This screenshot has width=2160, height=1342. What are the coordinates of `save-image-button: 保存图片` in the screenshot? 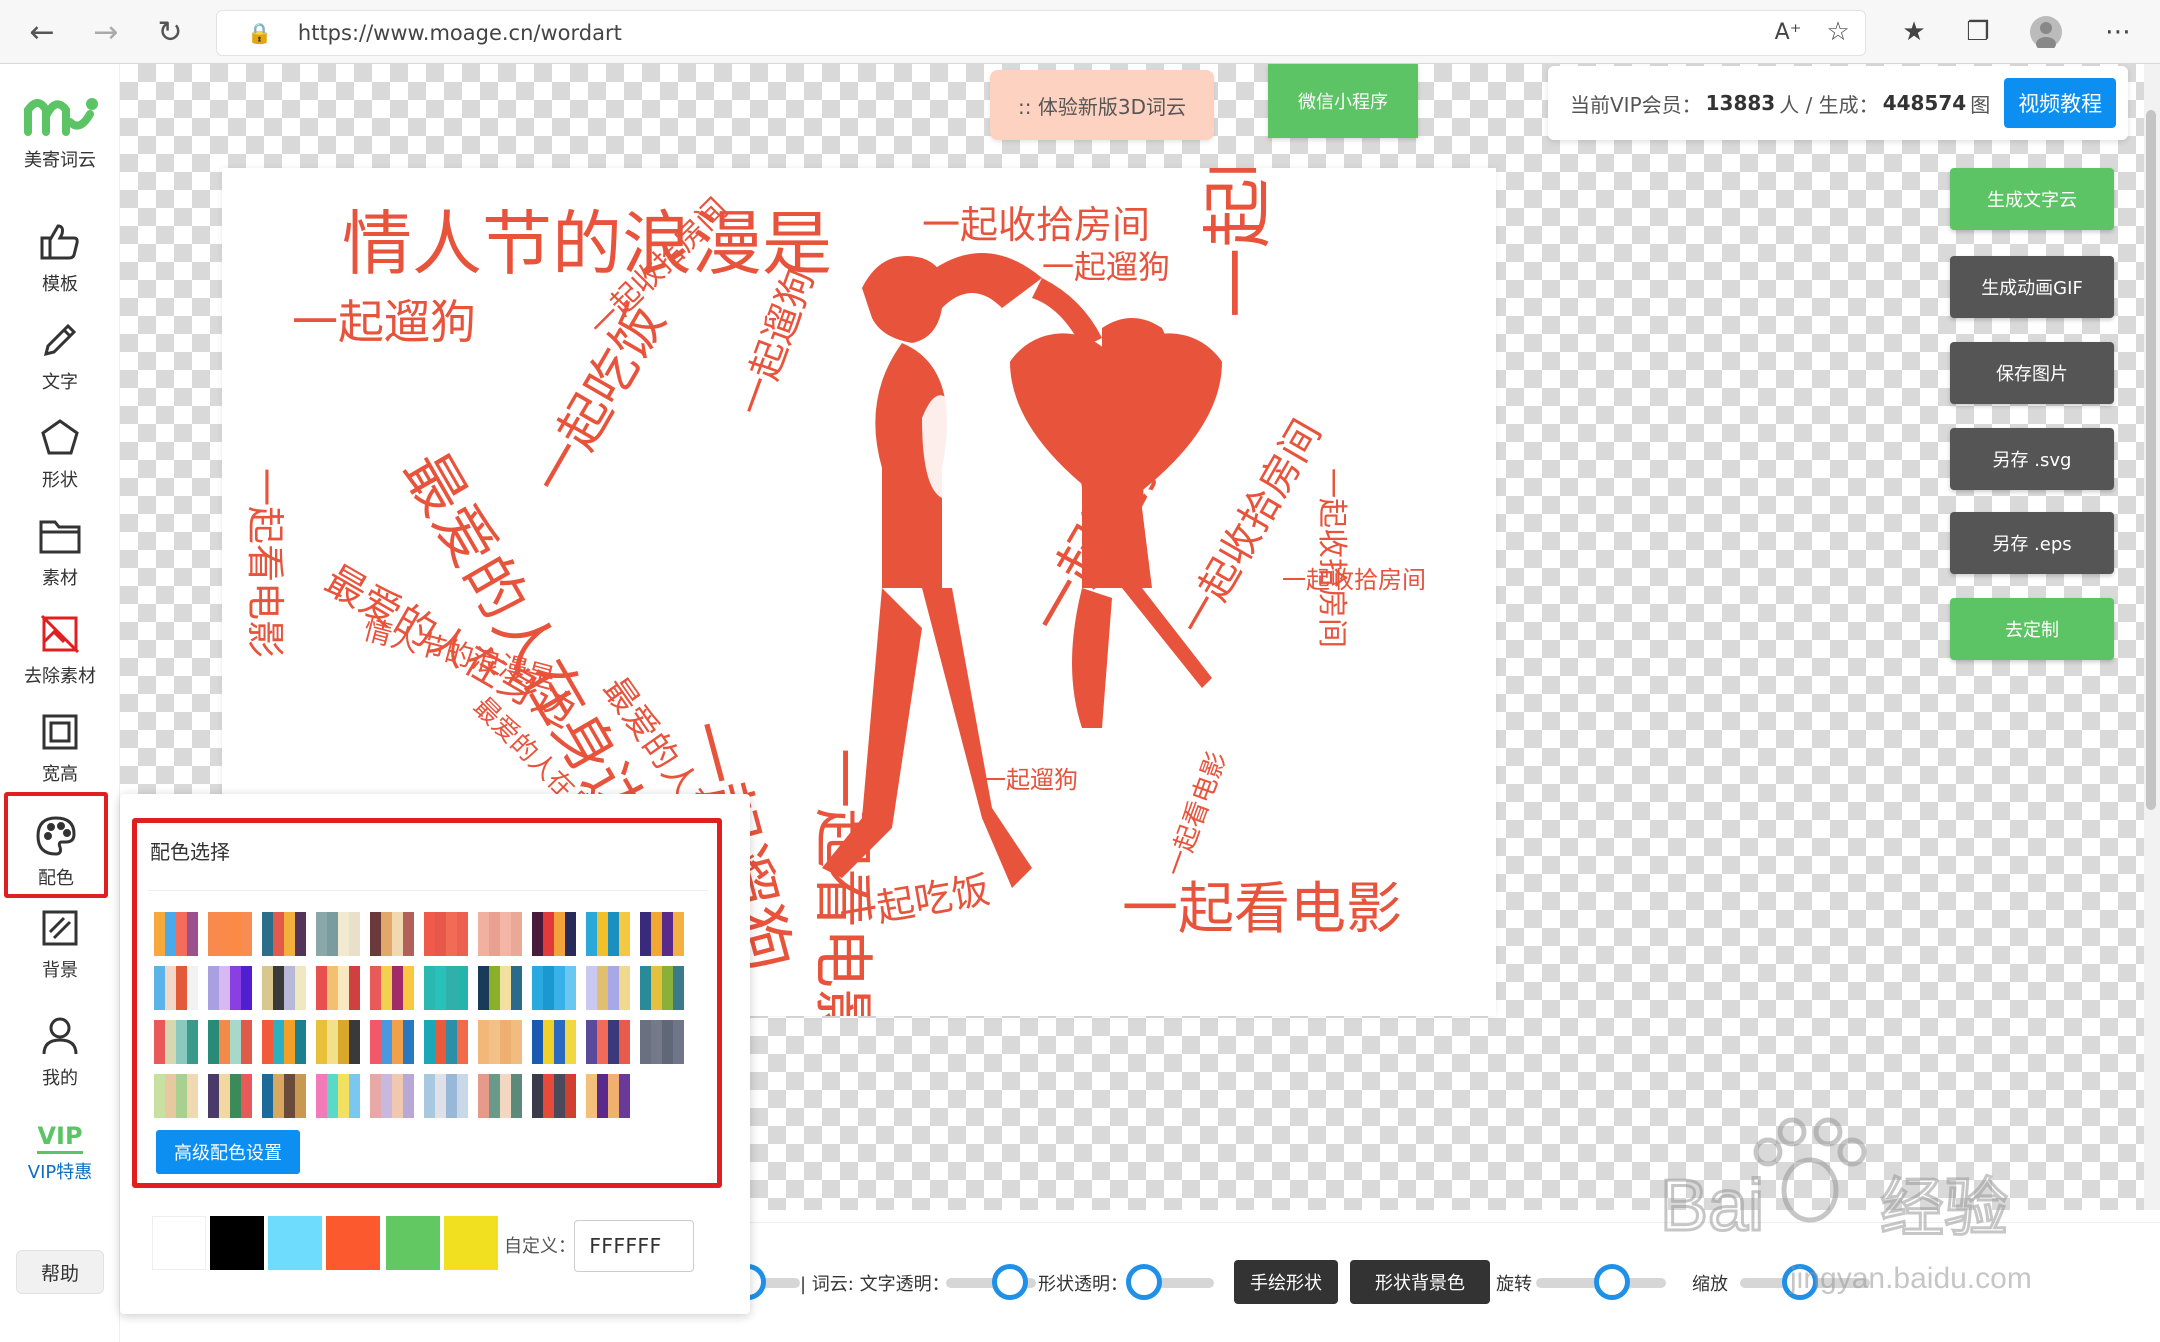 It's located at (2032, 373).